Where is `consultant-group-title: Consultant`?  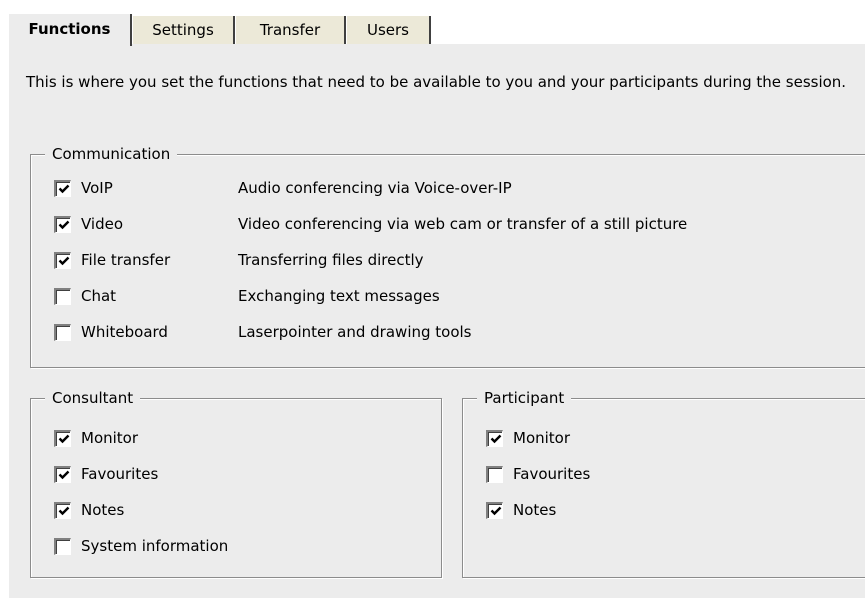
consultant-group-title: Consultant is located at coordinates (93, 398).